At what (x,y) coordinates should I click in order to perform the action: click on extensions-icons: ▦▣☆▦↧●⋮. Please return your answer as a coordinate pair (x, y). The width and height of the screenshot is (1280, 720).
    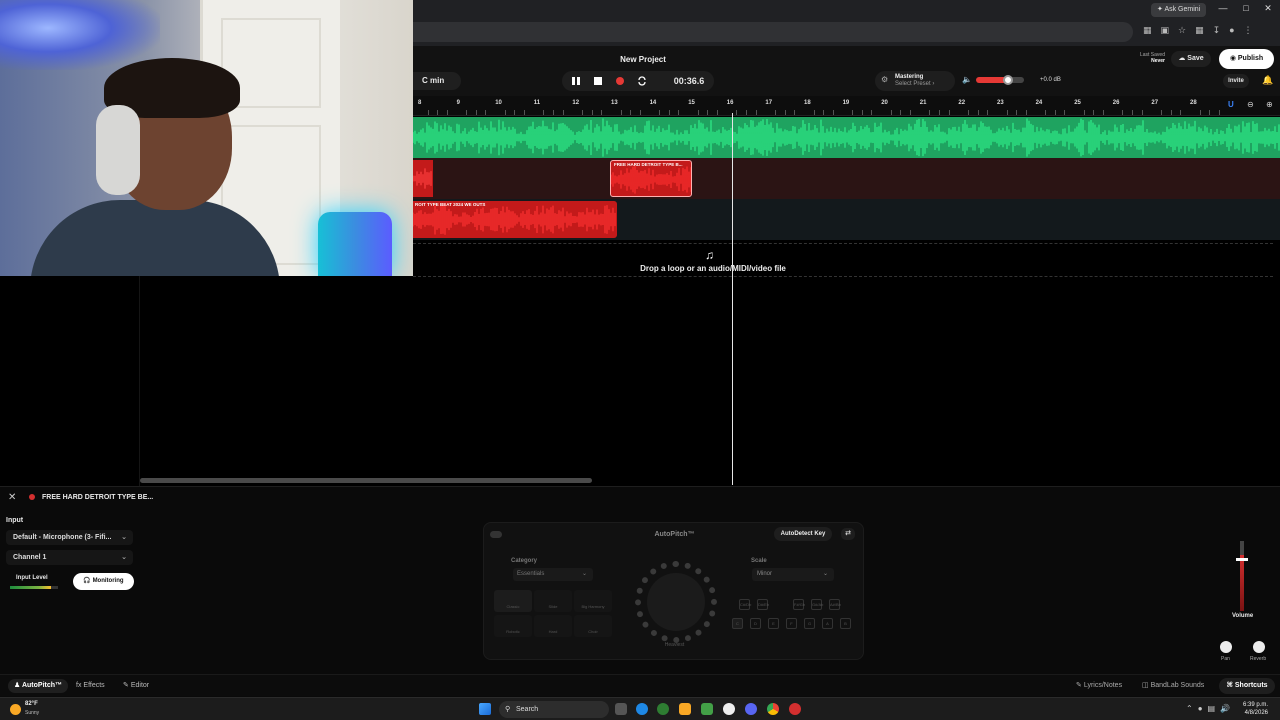
    Looking at the image, I should click on (1202, 30).